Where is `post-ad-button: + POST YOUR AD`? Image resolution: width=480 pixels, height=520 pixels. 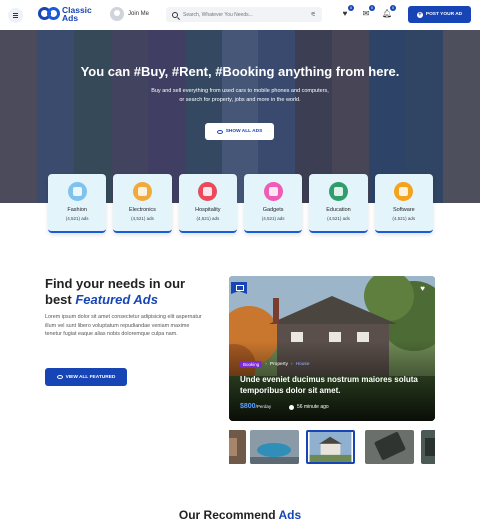
post-ad-button: + POST YOUR AD is located at coordinates (439, 14).